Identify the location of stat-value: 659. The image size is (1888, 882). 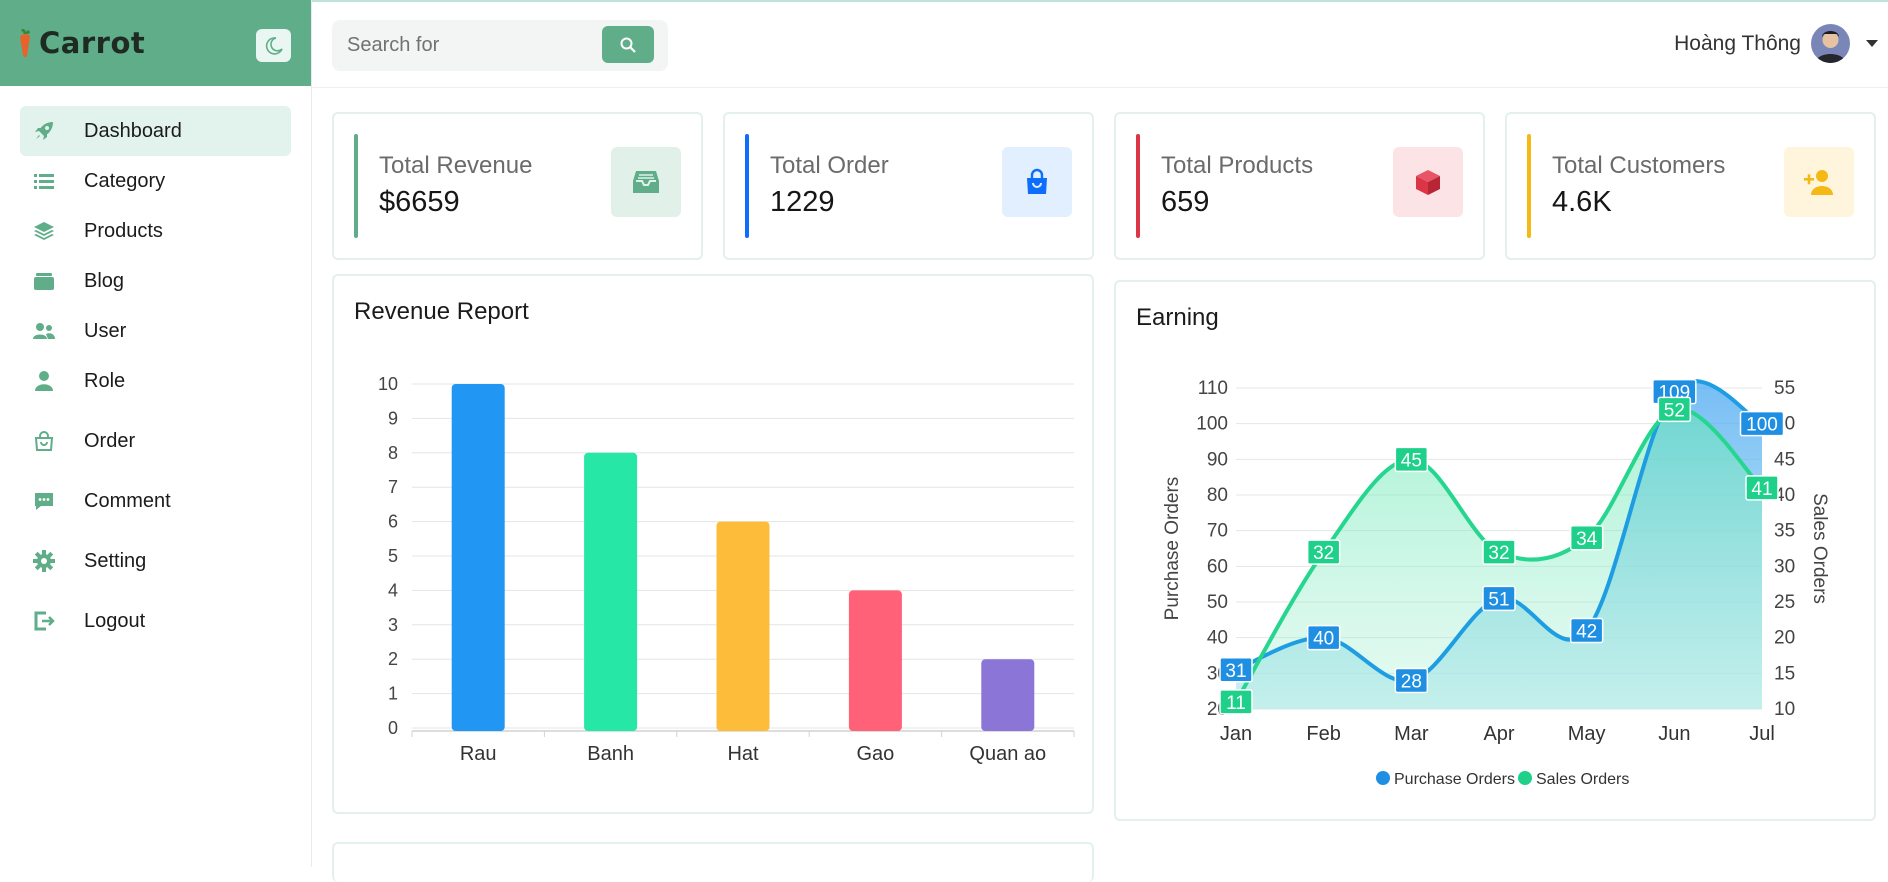
(1185, 202).